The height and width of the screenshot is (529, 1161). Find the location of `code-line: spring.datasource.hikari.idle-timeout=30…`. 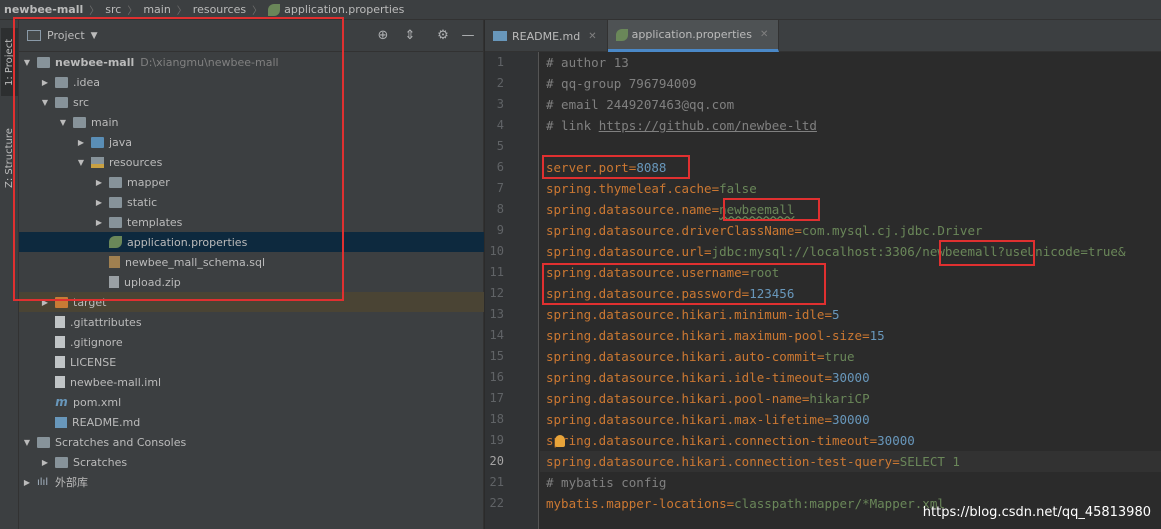

code-line: spring.datasource.hikari.idle-timeout=30… is located at coordinates (850, 377).